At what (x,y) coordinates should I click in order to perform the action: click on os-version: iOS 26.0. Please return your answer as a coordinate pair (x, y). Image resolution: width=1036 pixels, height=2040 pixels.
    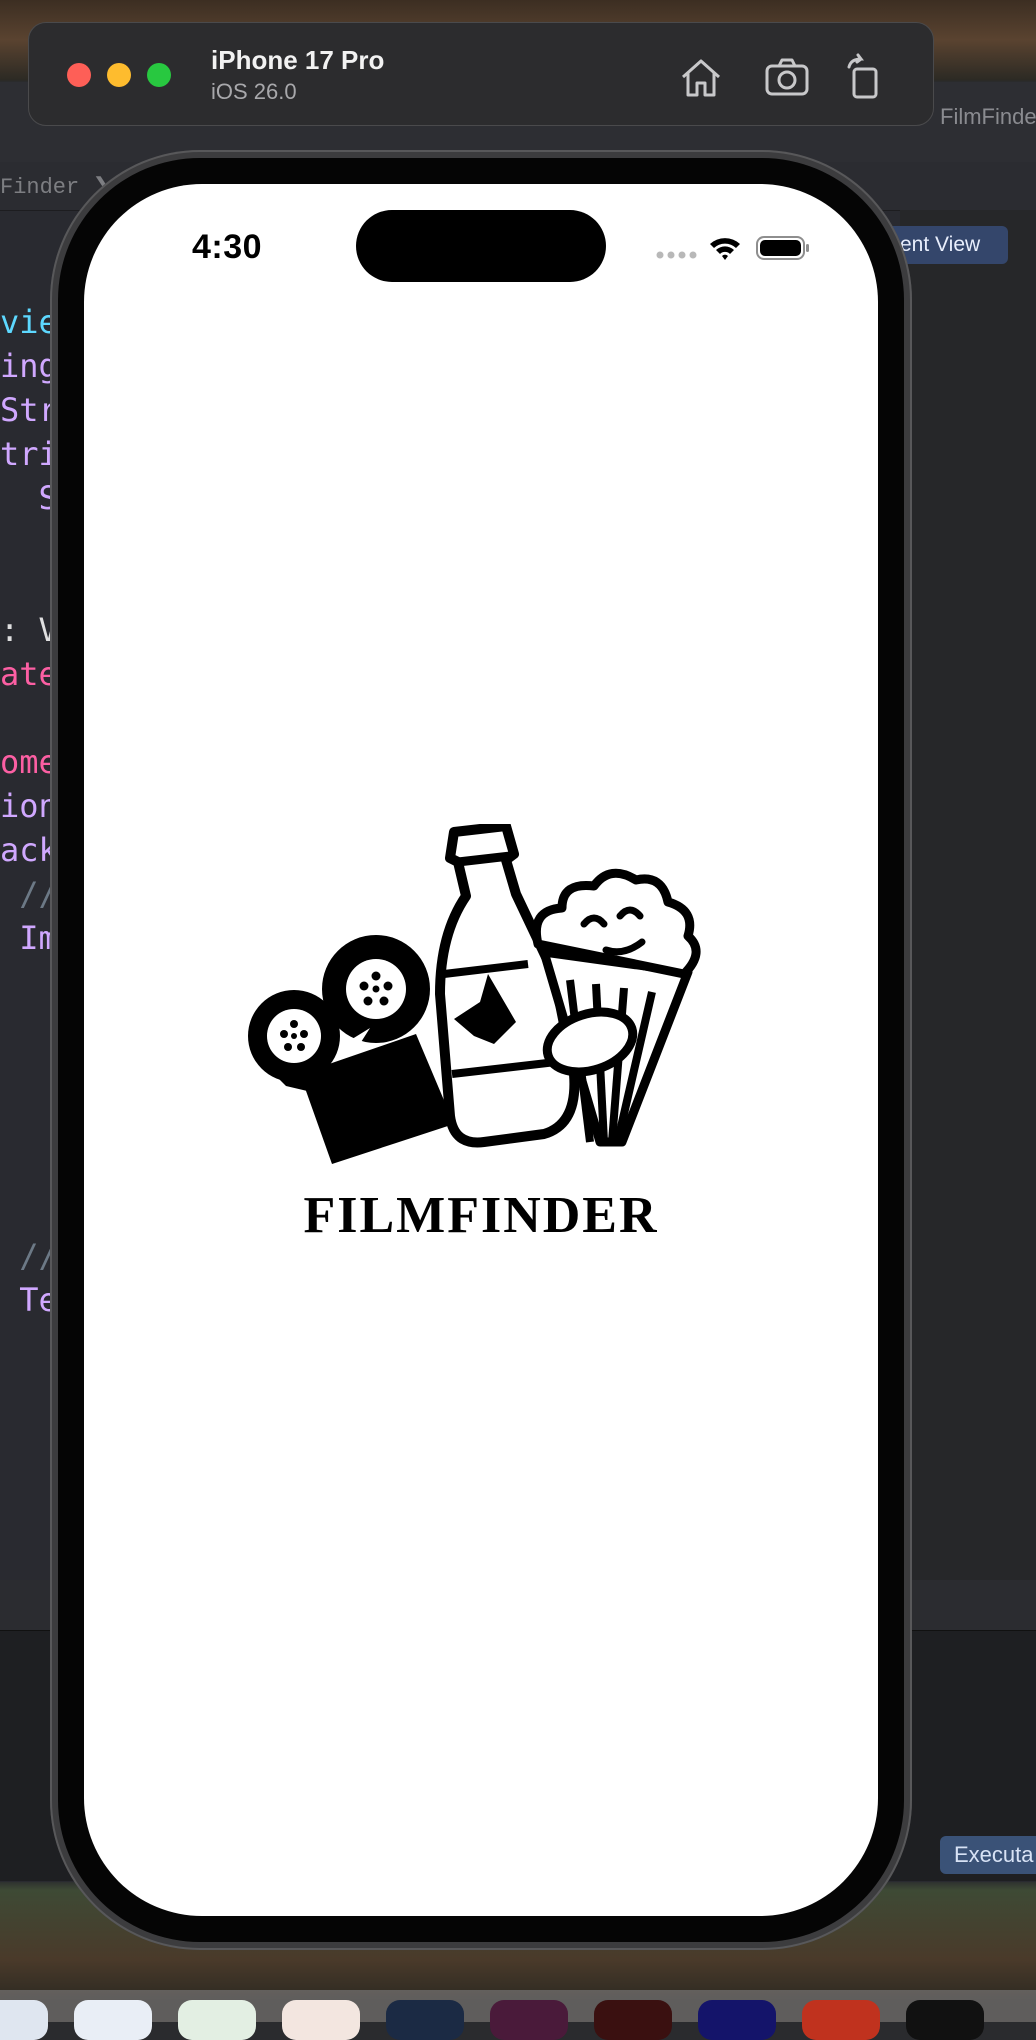
    Looking at the image, I should click on (254, 91).